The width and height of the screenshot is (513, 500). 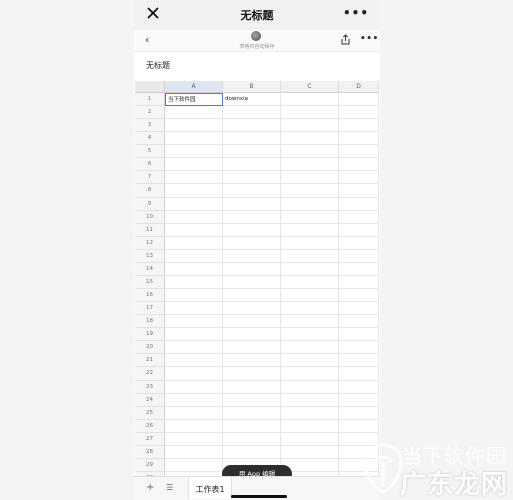 What do you see at coordinates (194, 152) in the screenshot?
I see `cell-a5` at bounding box center [194, 152].